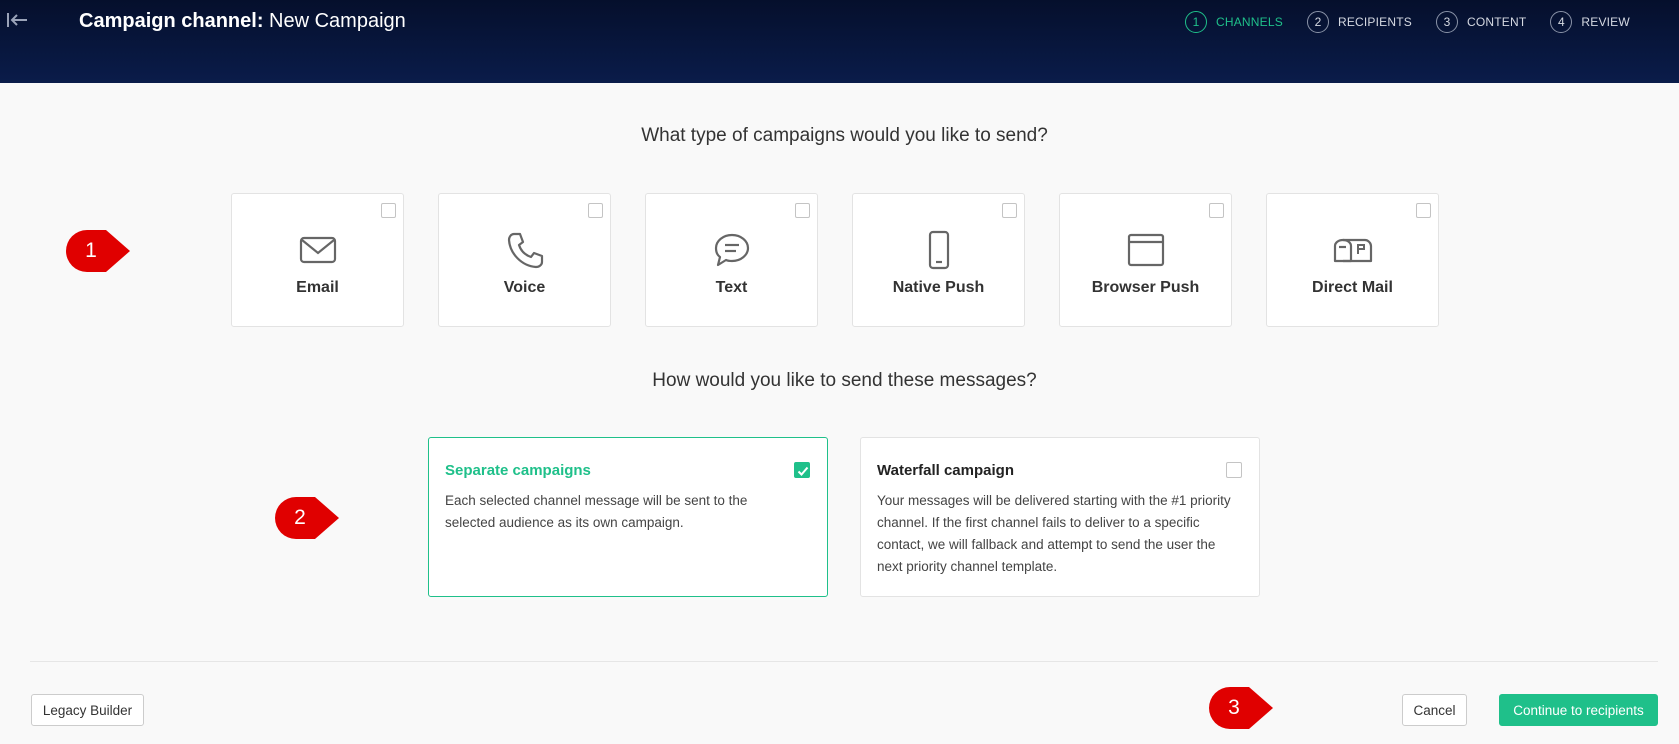  What do you see at coordinates (1374, 22) in the screenshot?
I see `step-label: RECIPIENTS` at bounding box center [1374, 22].